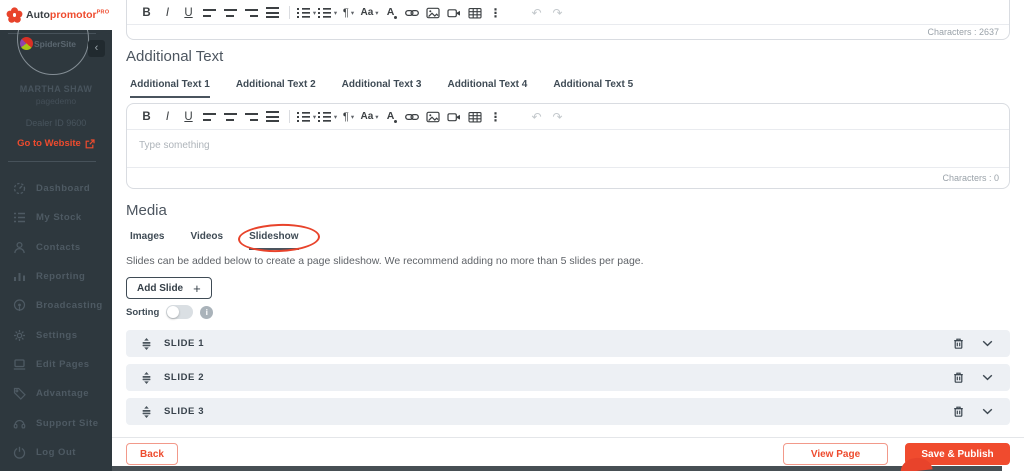 The width and height of the screenshot is (1024, 471). I want to click on tab-slideshow: Slideshow, so click(274, 240).